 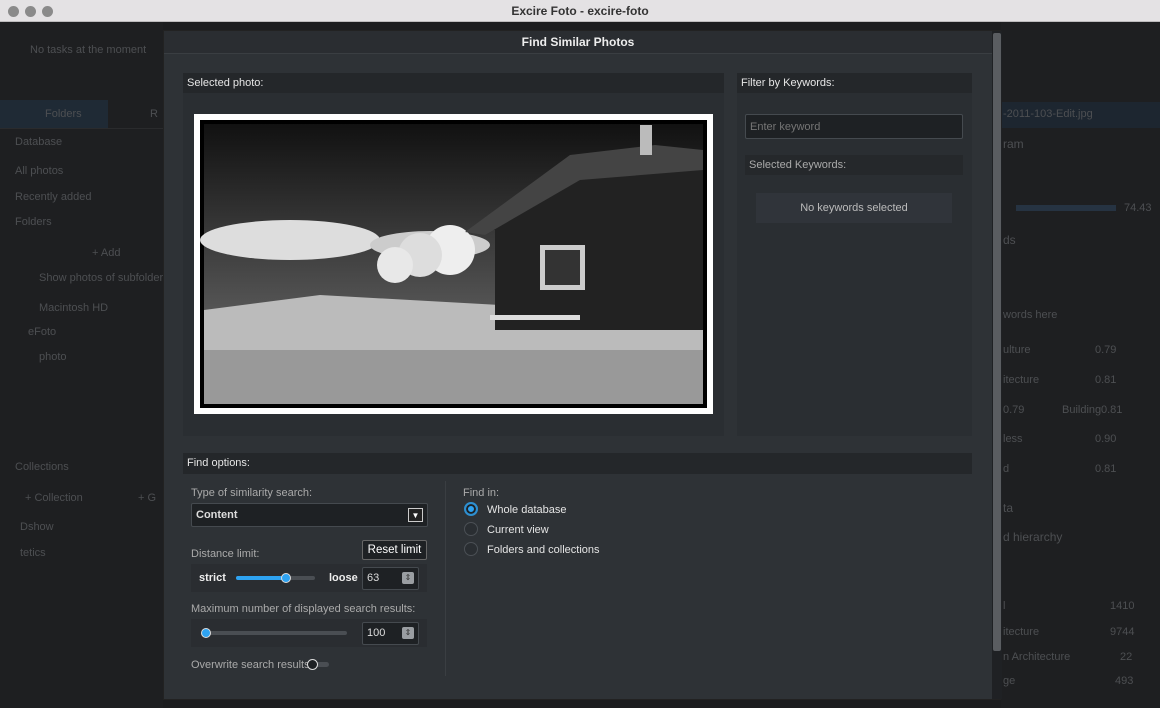 I want to click on keyword-chip: ulture, so click(x=1017, y=350).